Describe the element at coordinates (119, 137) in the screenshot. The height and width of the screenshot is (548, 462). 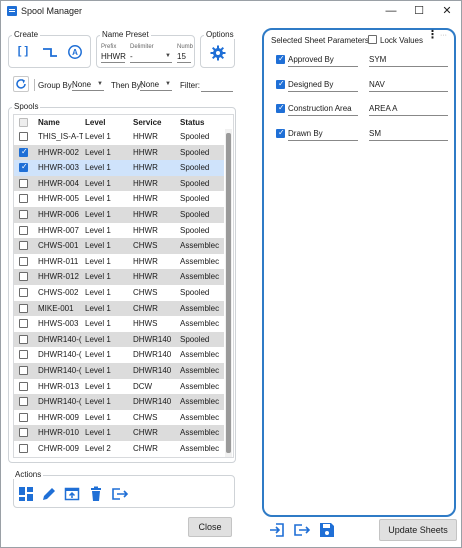
I see `table-row: THIS_IS-A-T Level 1 HHWR Spooled` at that location.